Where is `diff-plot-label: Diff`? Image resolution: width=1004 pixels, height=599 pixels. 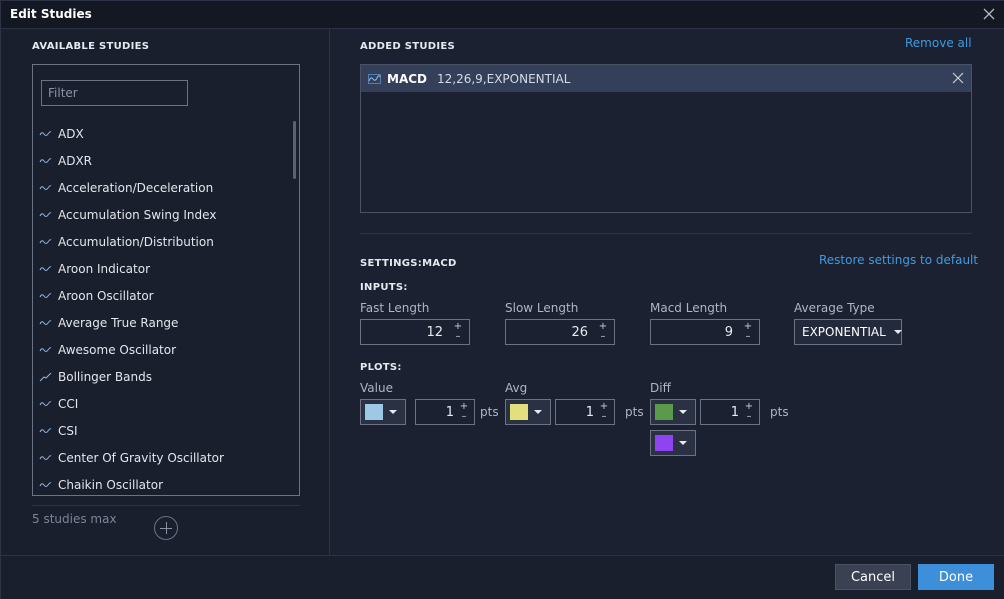
diff-plot-label: Diff is located at coordinates (660, 388).